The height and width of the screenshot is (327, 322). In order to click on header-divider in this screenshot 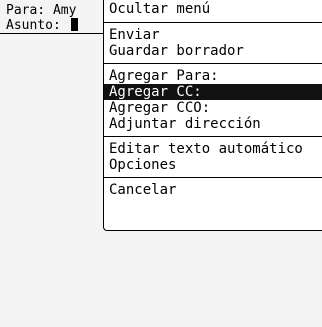, I will do `click(52, 33)`.